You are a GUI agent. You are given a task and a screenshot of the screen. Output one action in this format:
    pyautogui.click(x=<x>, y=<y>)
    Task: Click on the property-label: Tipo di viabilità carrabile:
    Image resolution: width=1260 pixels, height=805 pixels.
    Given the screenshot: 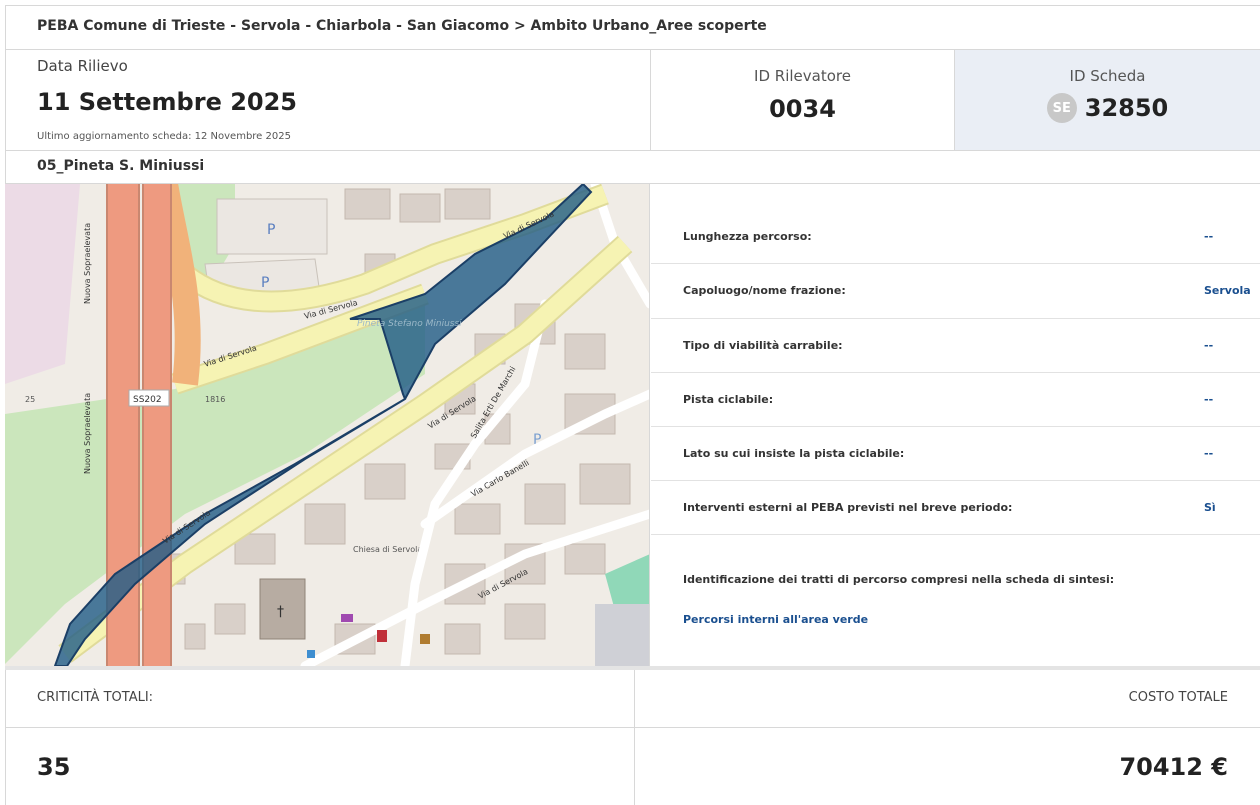 What is the action you would take?
    pyautogui.click(x=763, y=345)
    